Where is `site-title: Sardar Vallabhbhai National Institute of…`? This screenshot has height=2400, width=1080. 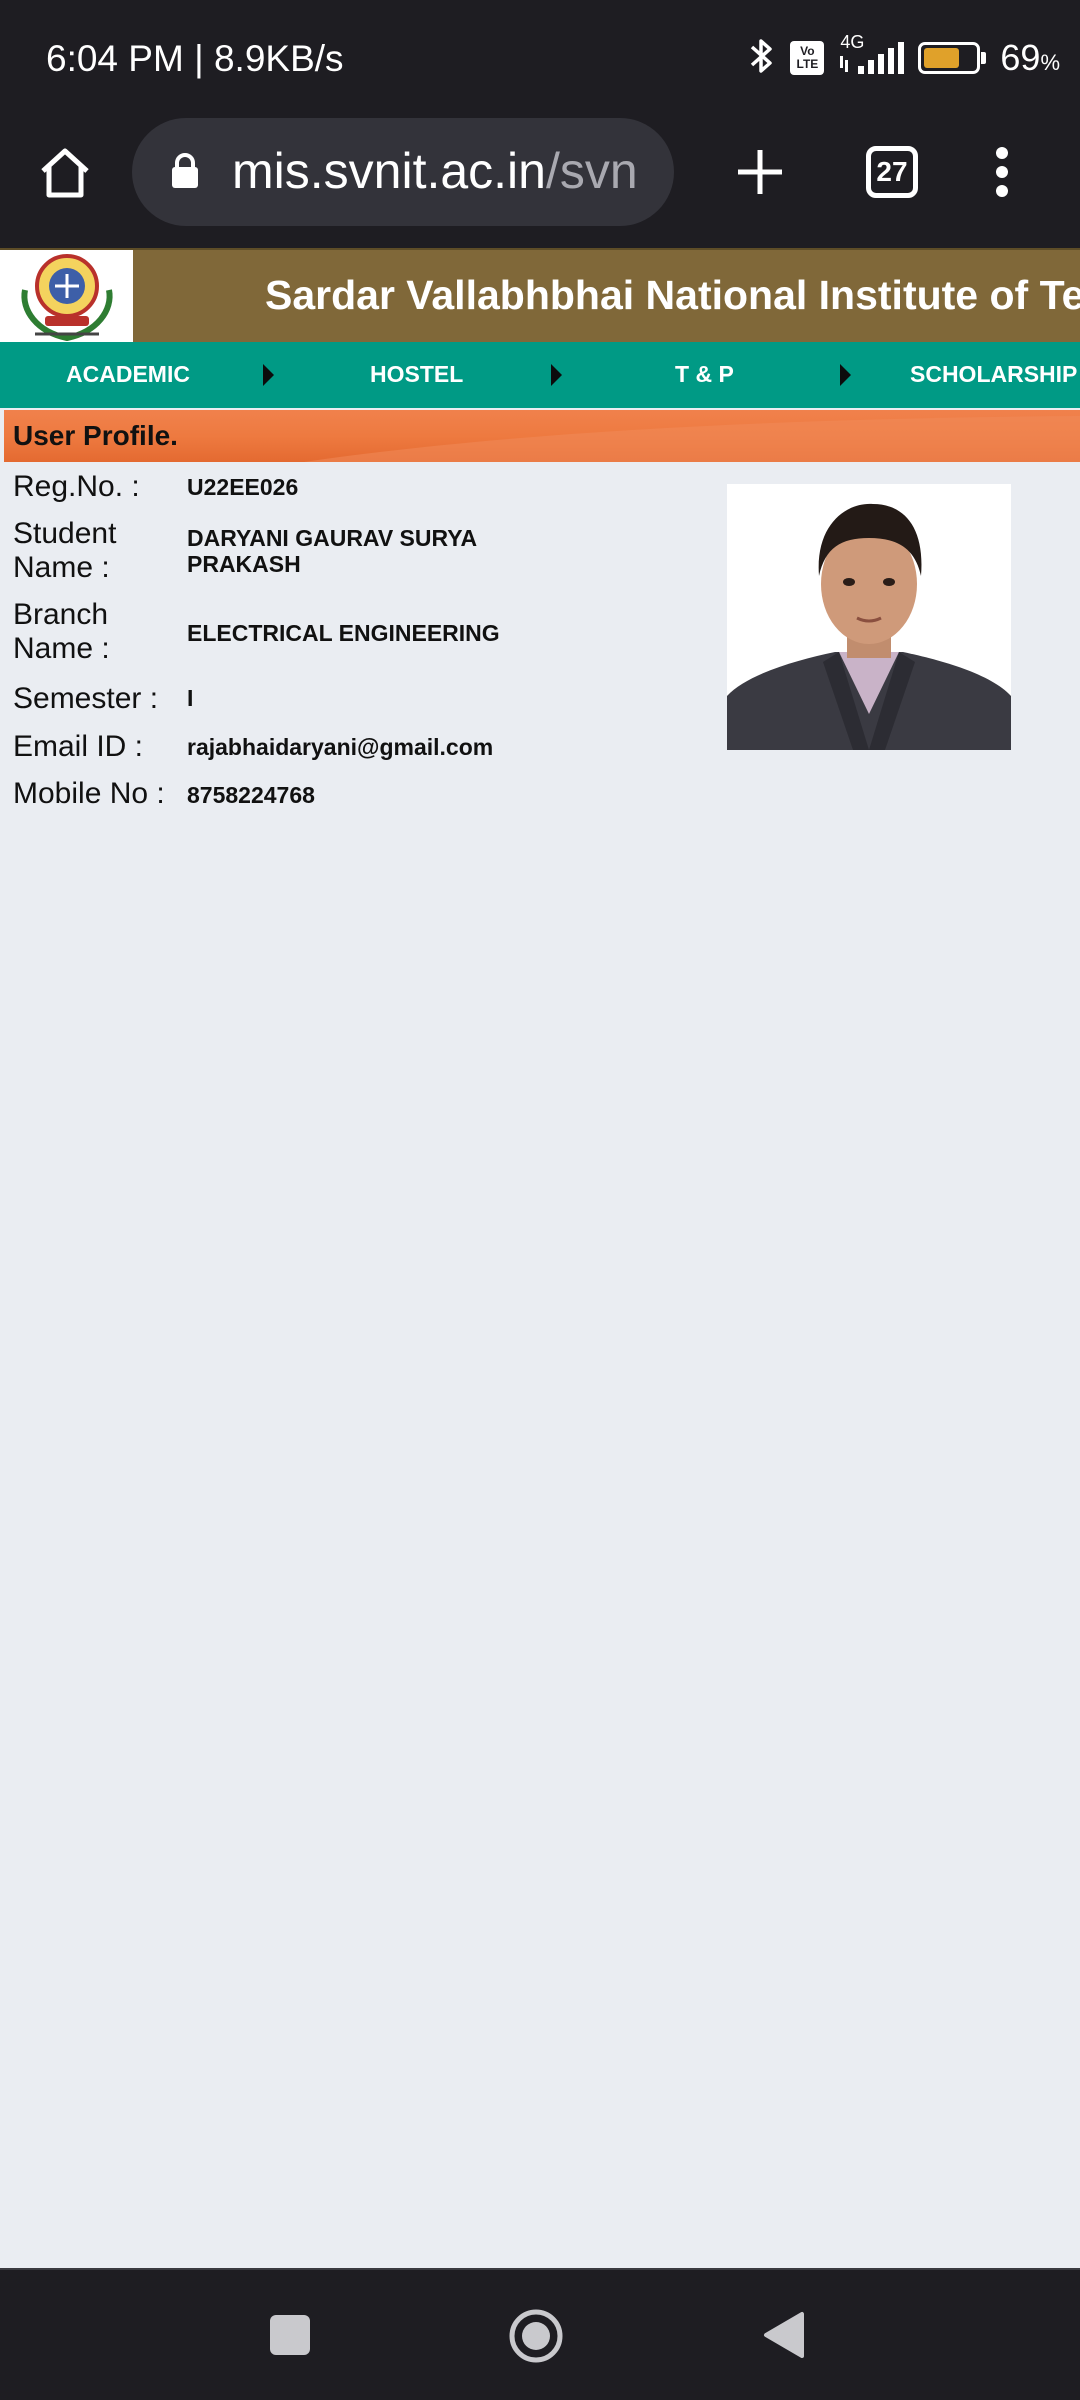 site-title: Sardar Vallabhbhai National Institute of… is located at coordinates (672, 295).